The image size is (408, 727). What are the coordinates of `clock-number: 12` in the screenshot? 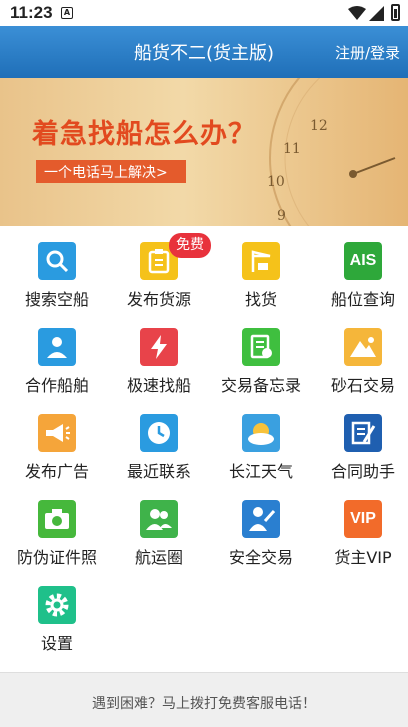 It's located at (319, 126).